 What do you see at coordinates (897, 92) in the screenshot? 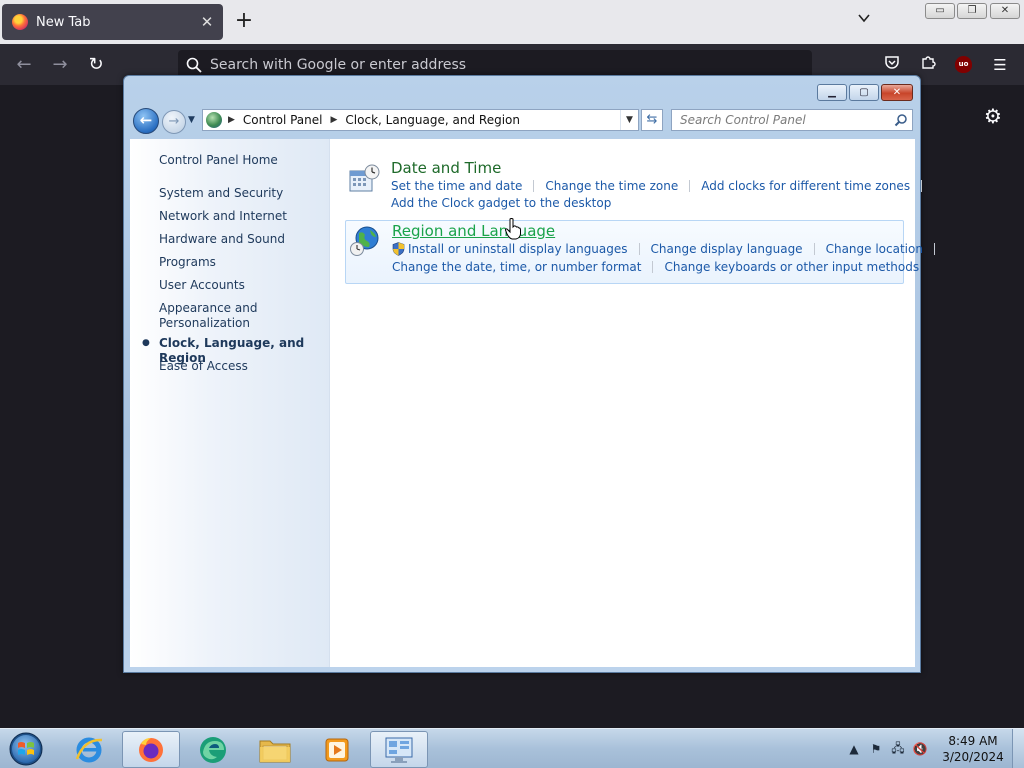
I see `window-close-button: ✕` at bounding box center [897, 92].